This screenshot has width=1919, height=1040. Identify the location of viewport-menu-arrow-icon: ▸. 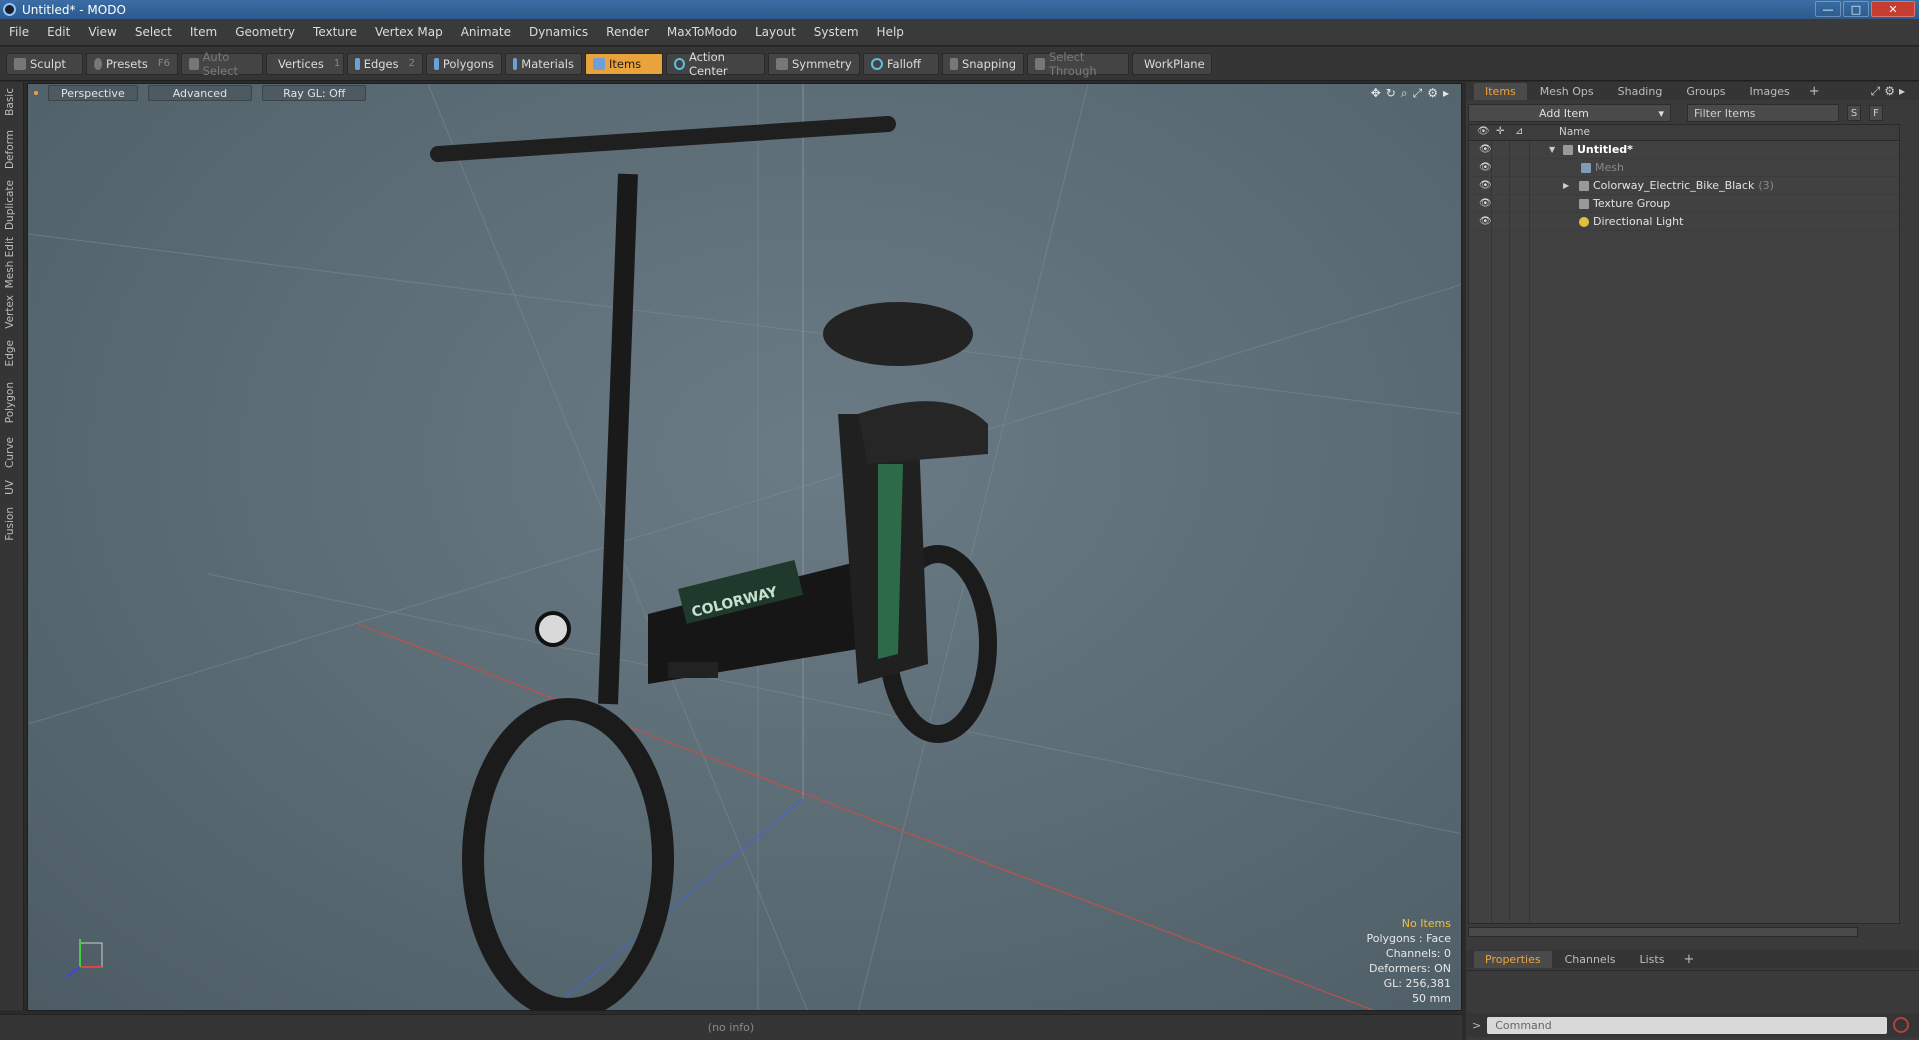
(1446, 93).